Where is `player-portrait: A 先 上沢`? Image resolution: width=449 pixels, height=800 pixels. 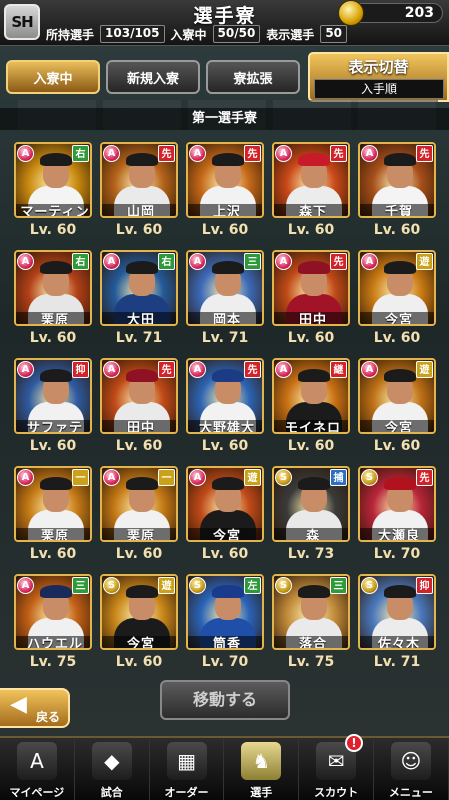 player-portrait: A 先 上沢 is located at coordinates (225, 180).